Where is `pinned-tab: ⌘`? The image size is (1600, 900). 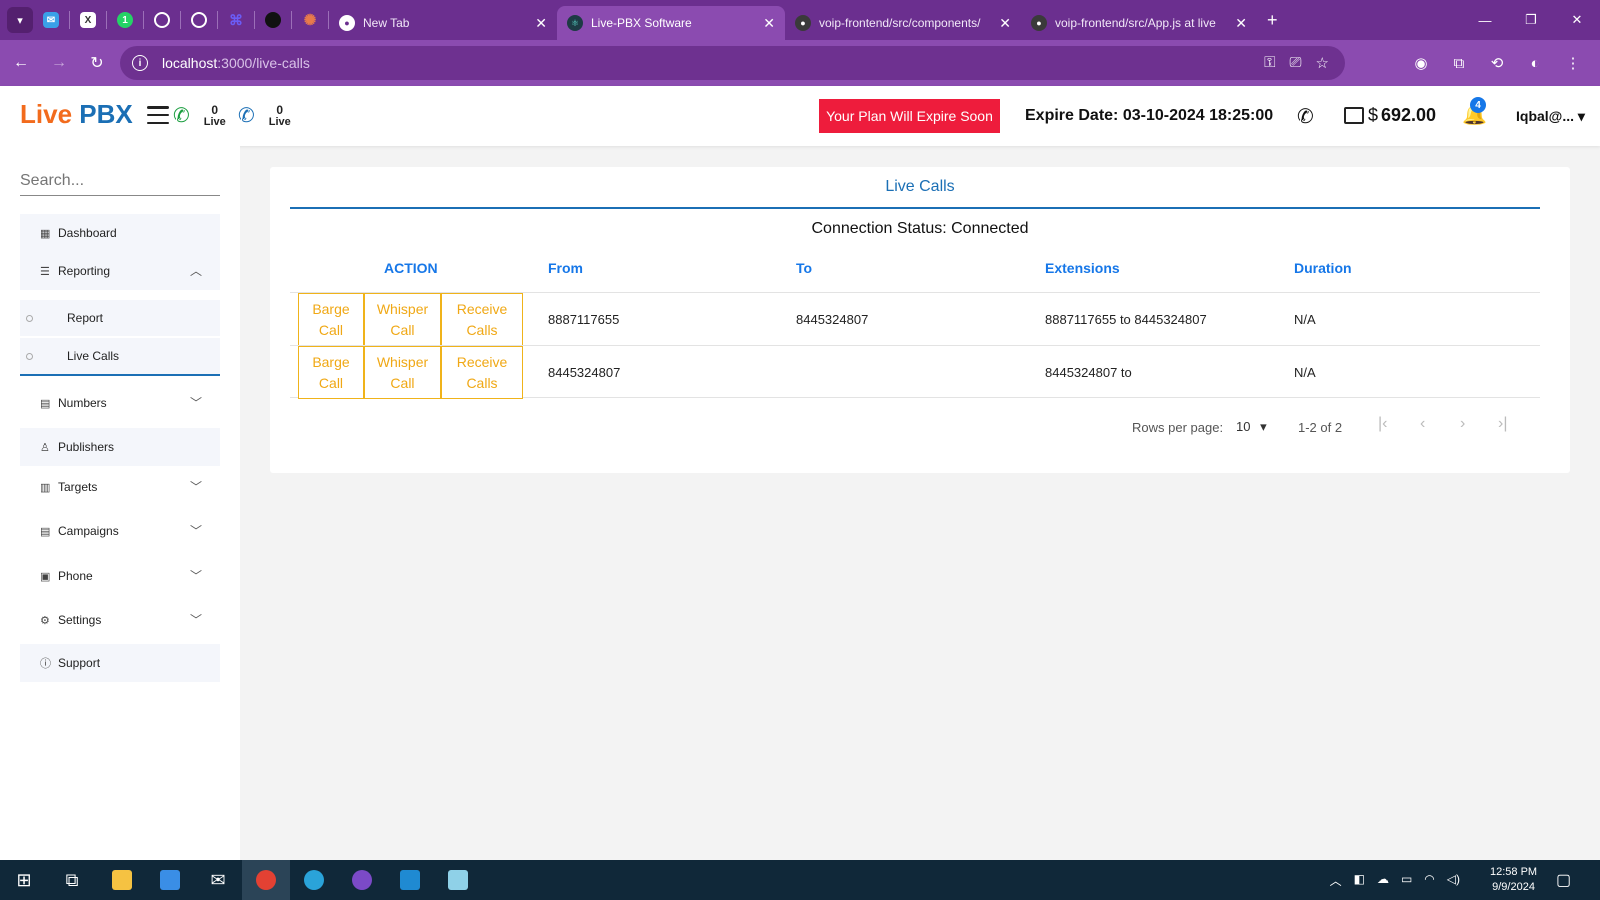 pinned-tab: ⌘ is located at coordinates (236, 20).